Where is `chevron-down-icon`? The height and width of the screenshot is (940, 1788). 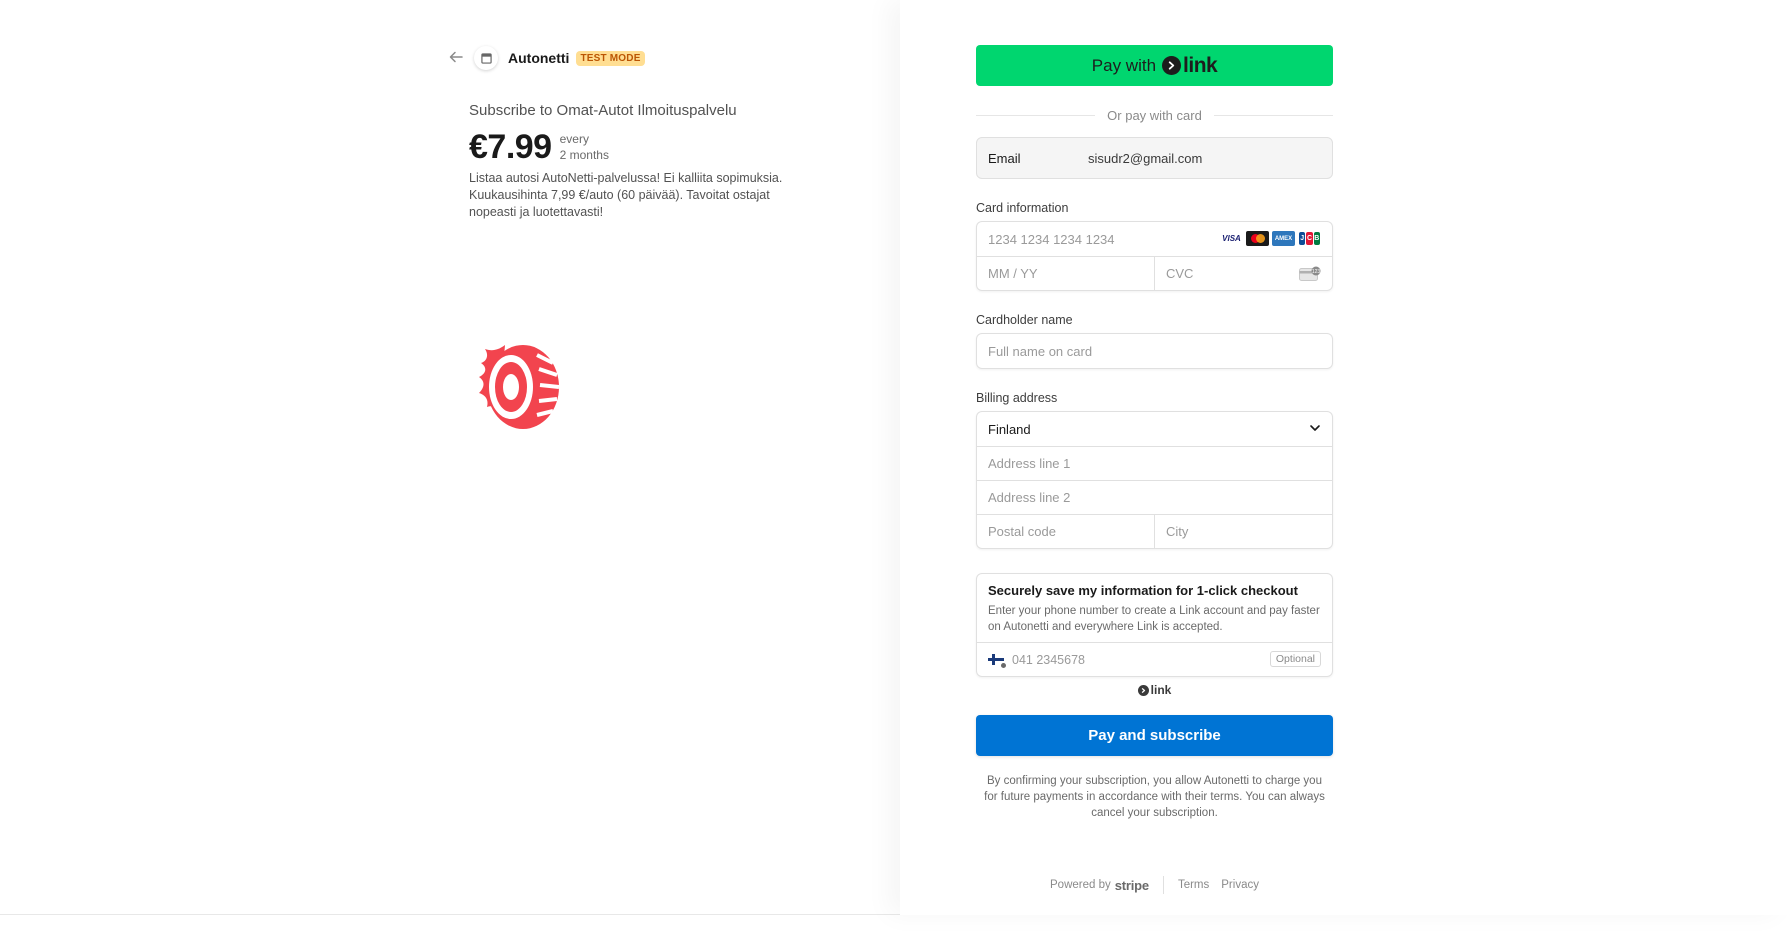 chevron-down-icon is located at coordinates (1315, 428).